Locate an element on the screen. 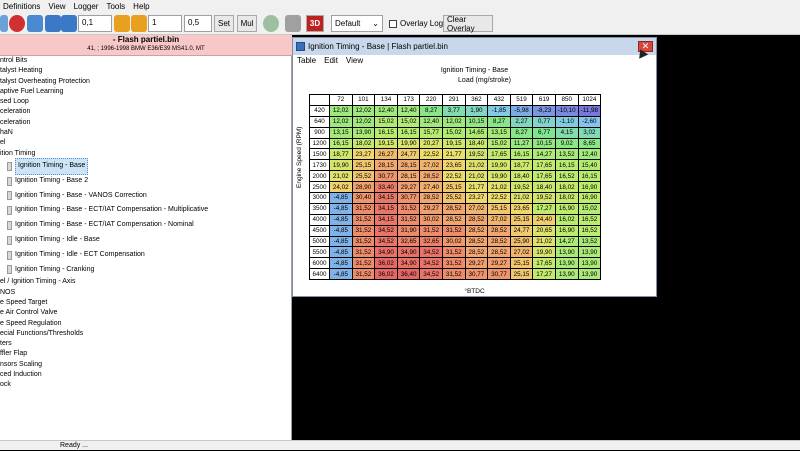  tree-category-item: e Speed Target is located at coordinates (145, 303).